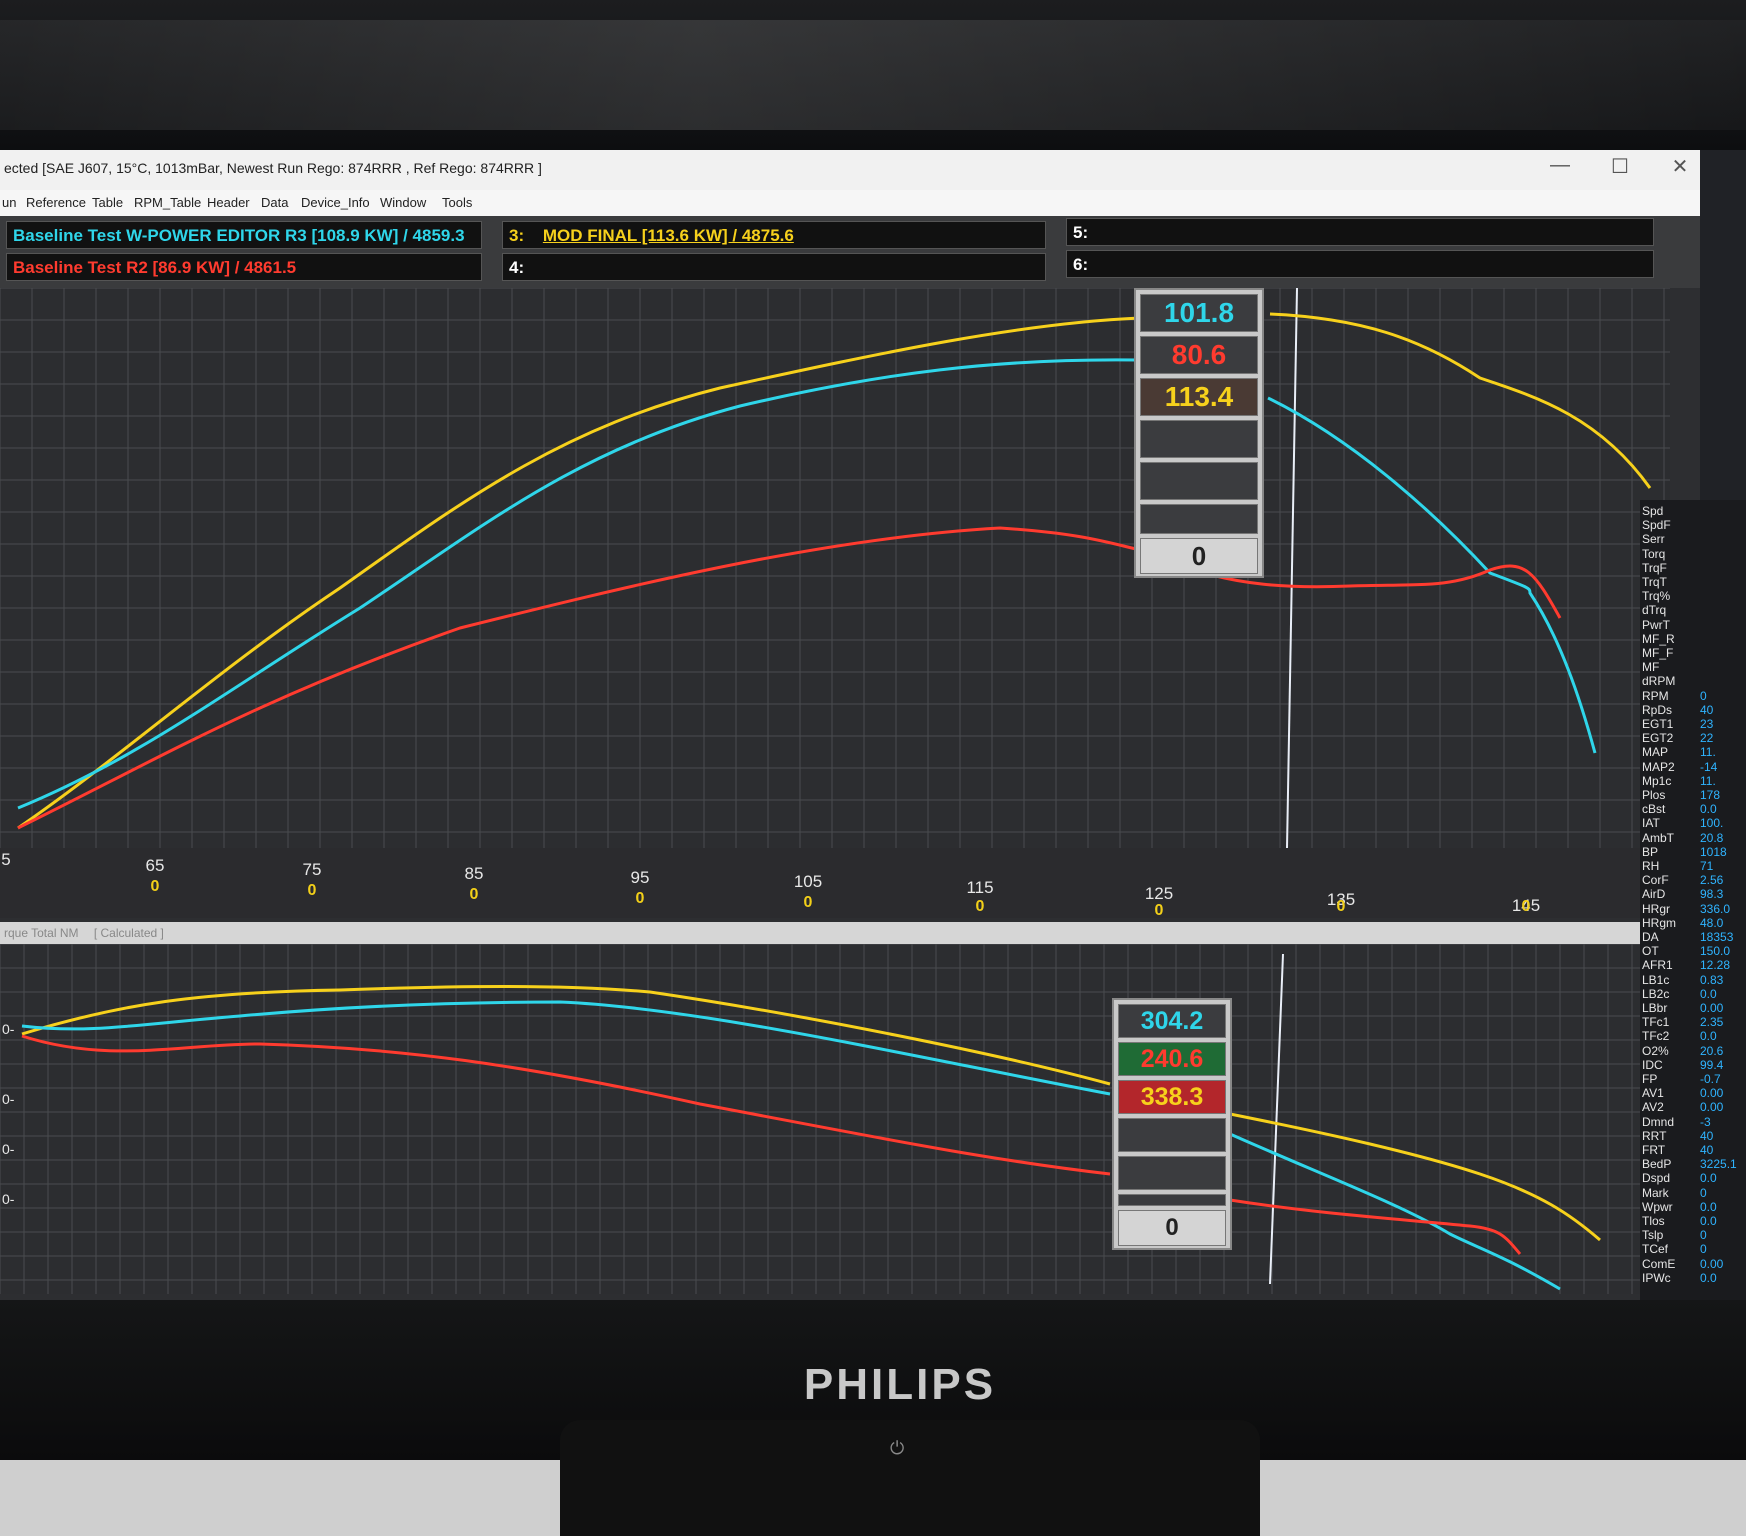 The height and width of the screenshot is (1536, 1746). I want to click on menu-table: Table, so click(107, 202).